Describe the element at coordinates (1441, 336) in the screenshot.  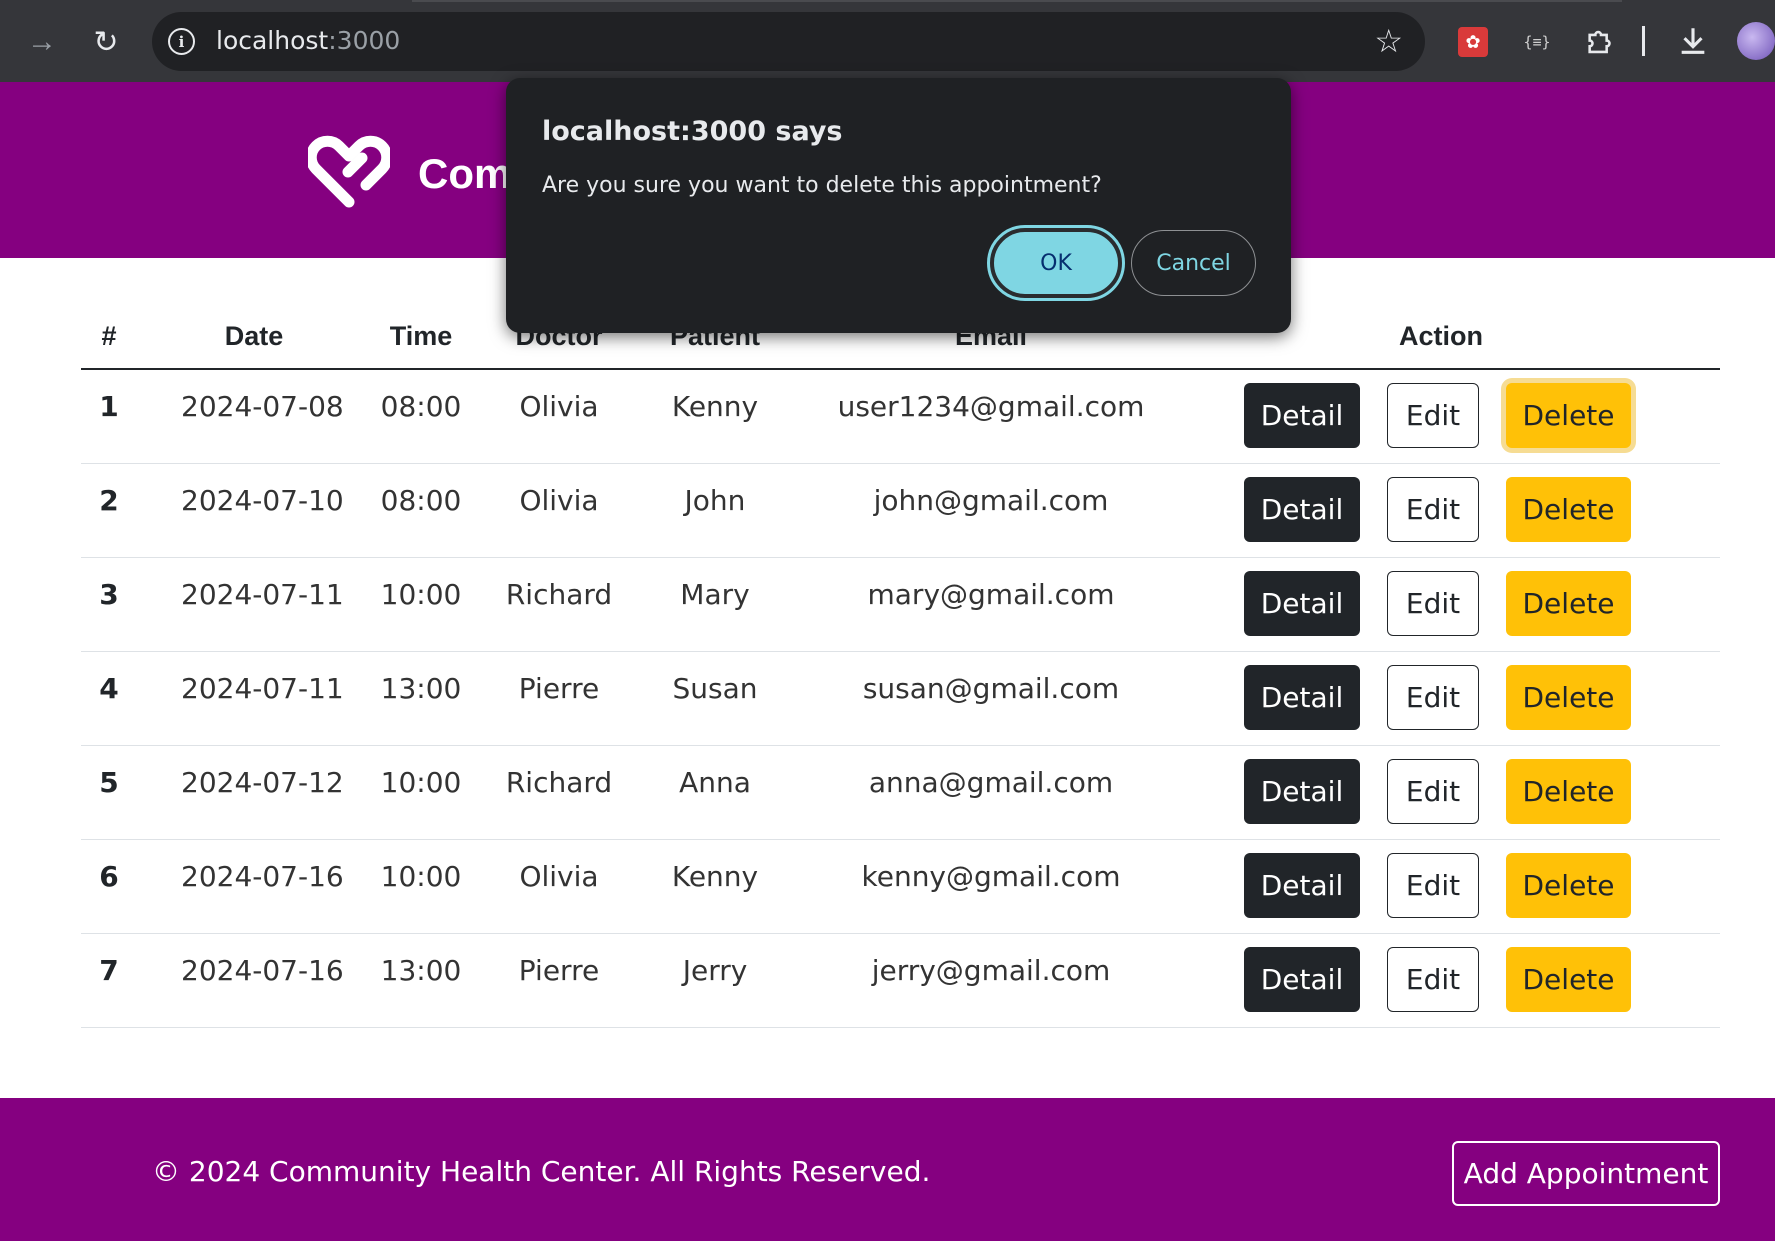
I see `header-action: Action` at that location.